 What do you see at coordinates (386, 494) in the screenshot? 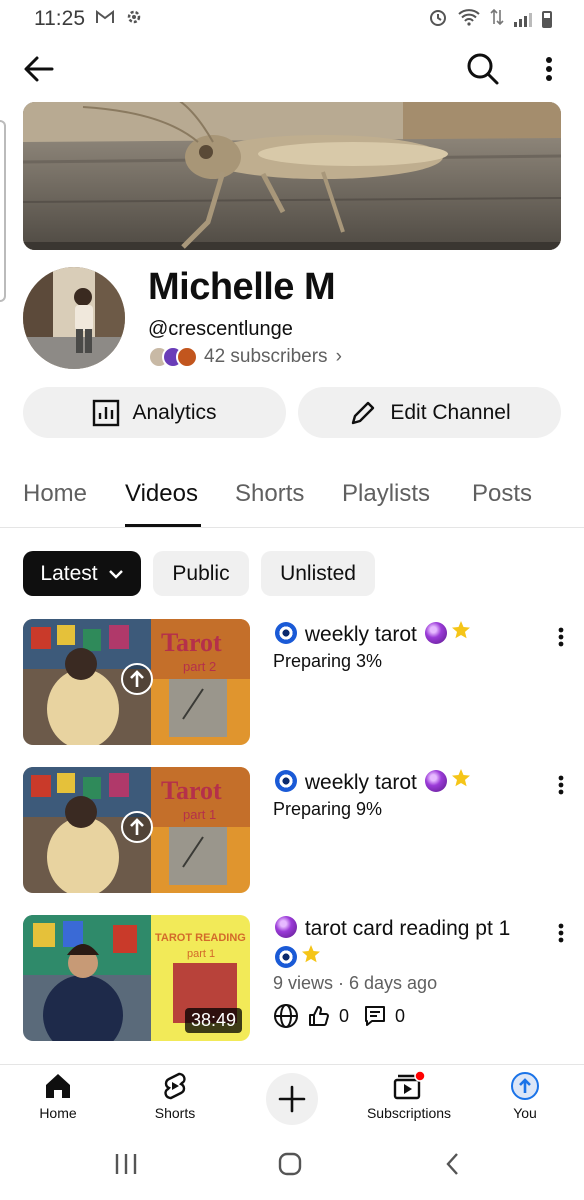
I see `tab-playlists: Playlists` at bounding box center [386, 494].